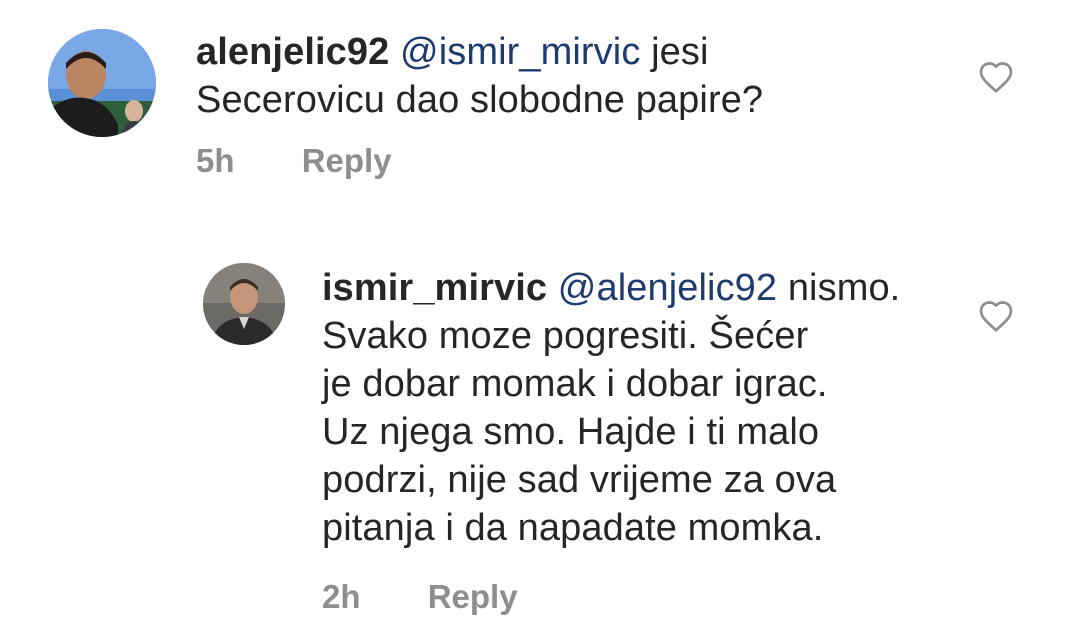 The image size is (1080, 643). What do you see at coordinates (573, 528) in the screenshot?
I see `comment-2-line-6: pitanja i da napadate momka.` at bounding box center [573, 528].